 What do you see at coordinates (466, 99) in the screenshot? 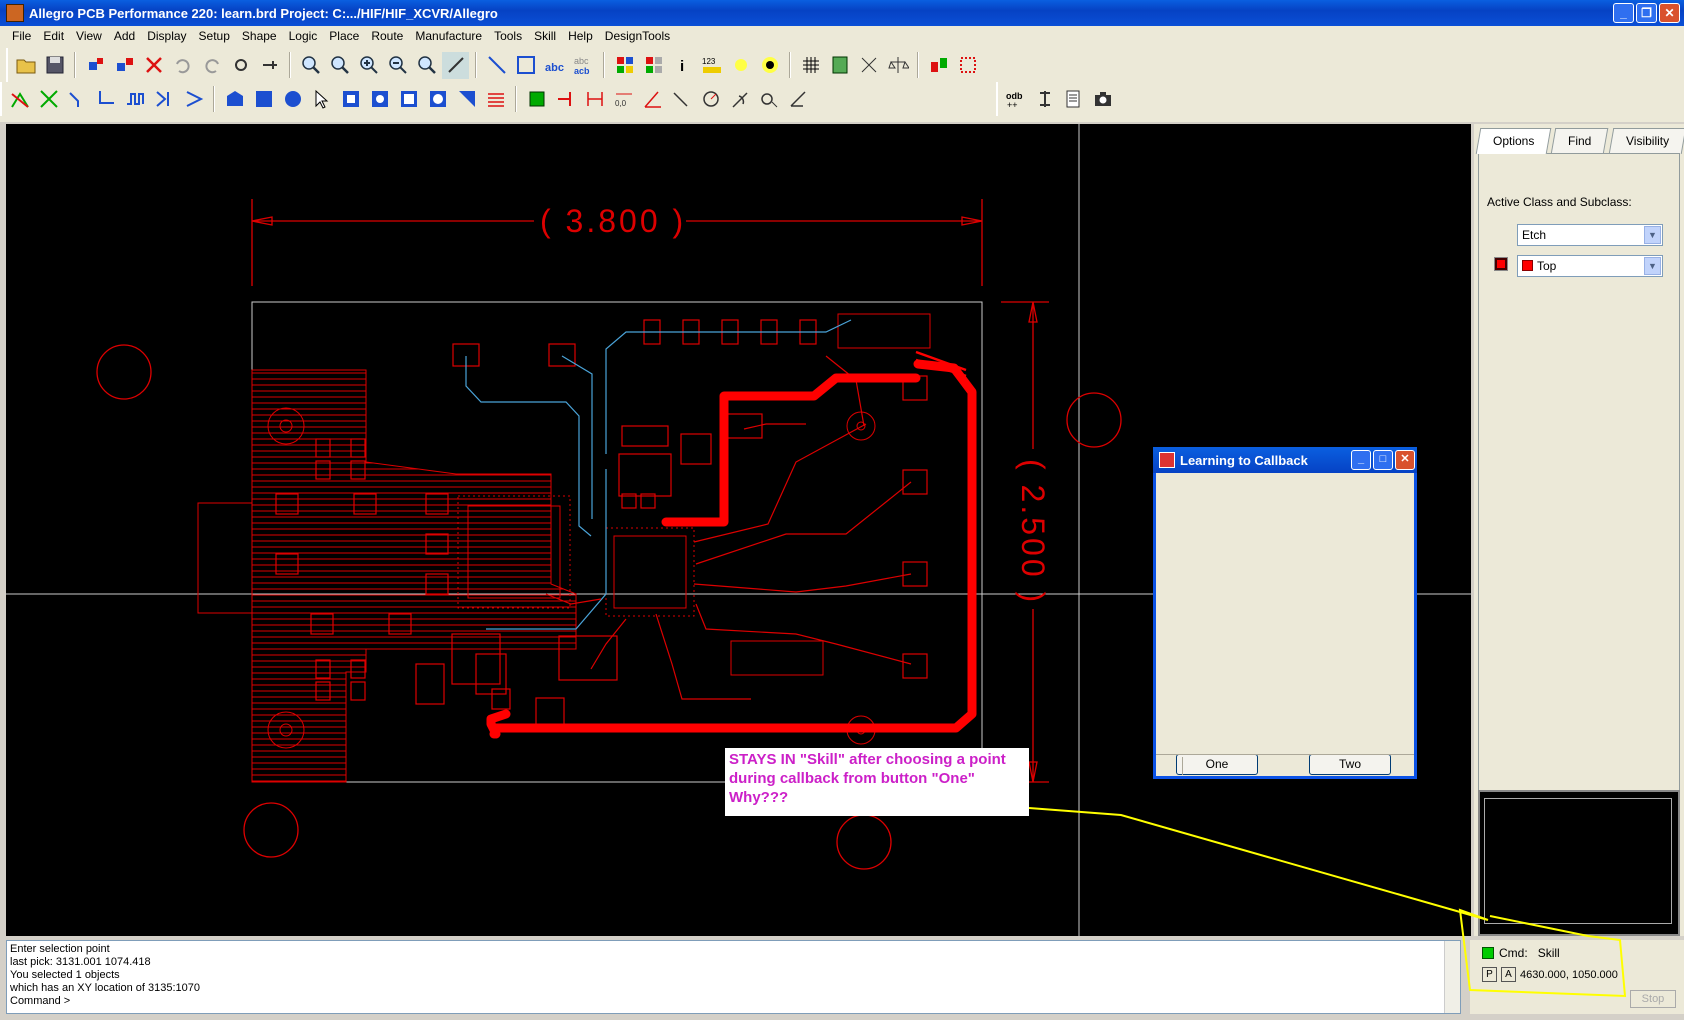
I see `shape-corner-icon` at bounding box center [466, 99].